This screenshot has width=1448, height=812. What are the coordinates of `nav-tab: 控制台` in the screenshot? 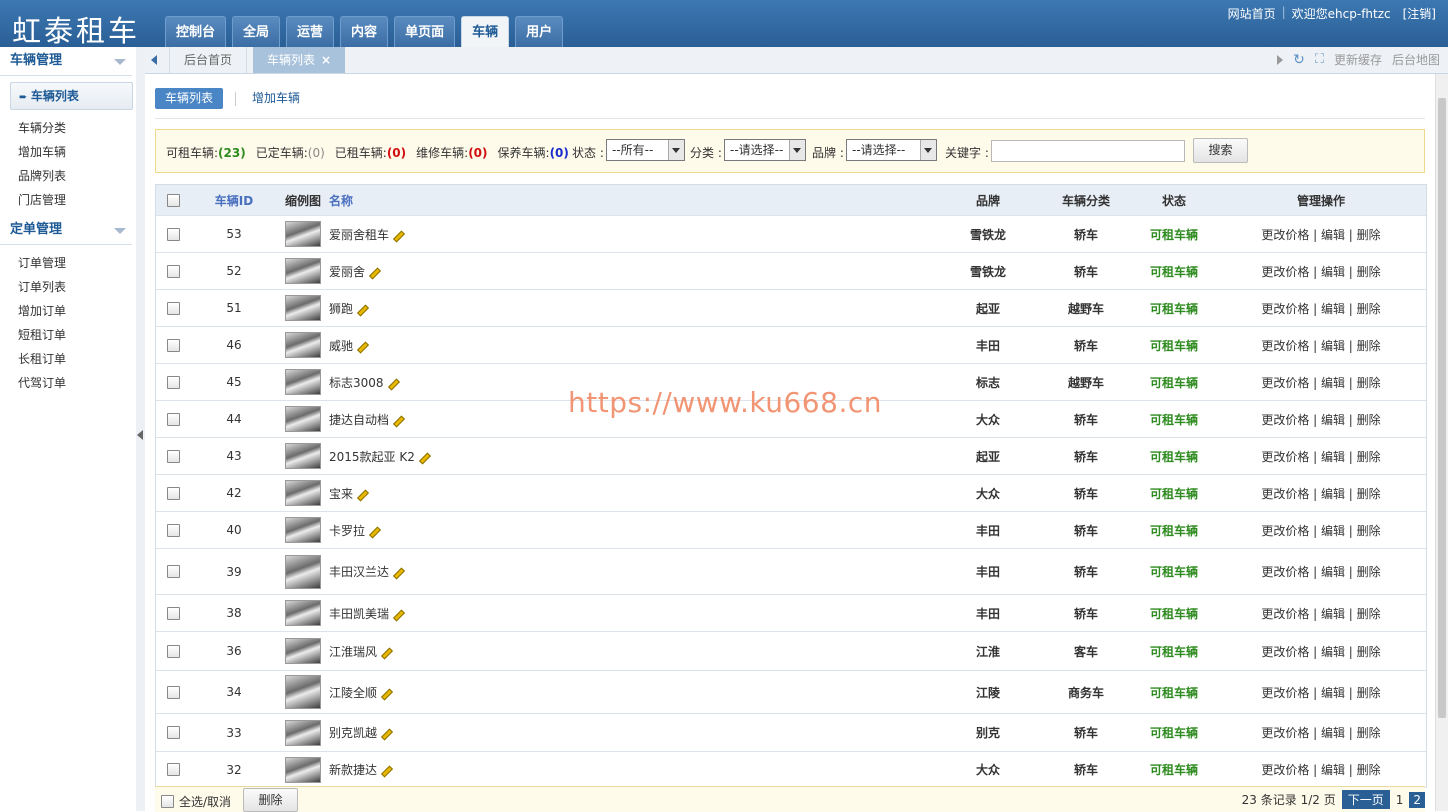 It's located at (196, 31).